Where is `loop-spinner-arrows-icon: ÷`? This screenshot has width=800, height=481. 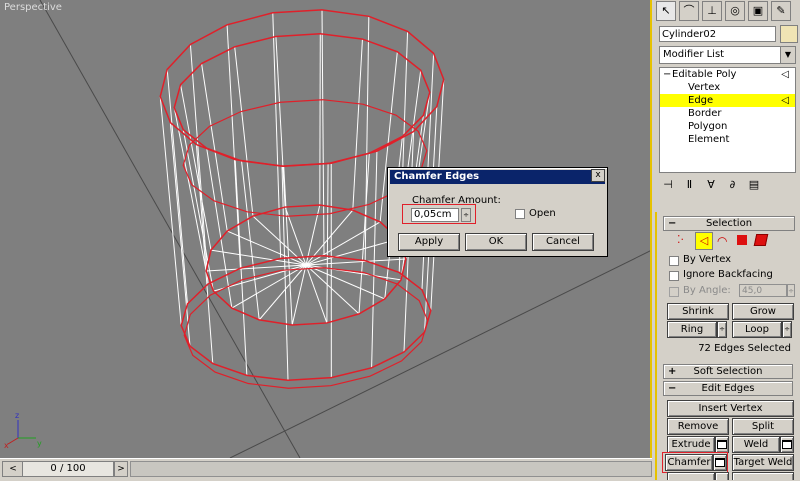
loop-spinner-arrows-icon: ÷ is located at coordinates (787, 329).